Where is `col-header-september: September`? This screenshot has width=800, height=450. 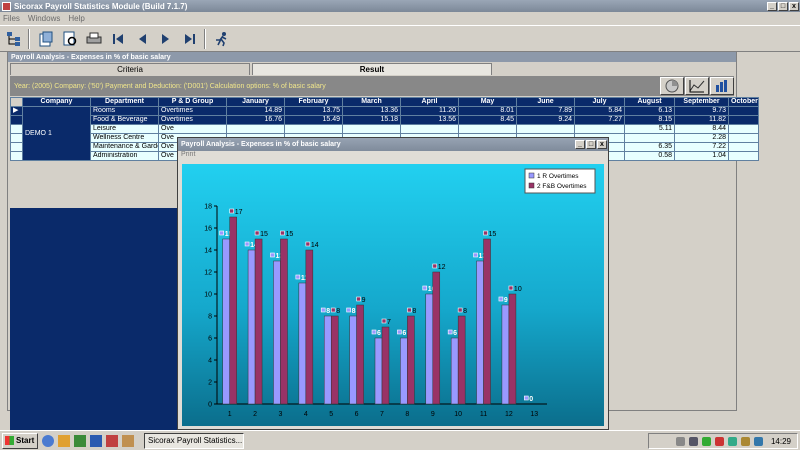 col-header-september: September is located at coordinates (701, 102).